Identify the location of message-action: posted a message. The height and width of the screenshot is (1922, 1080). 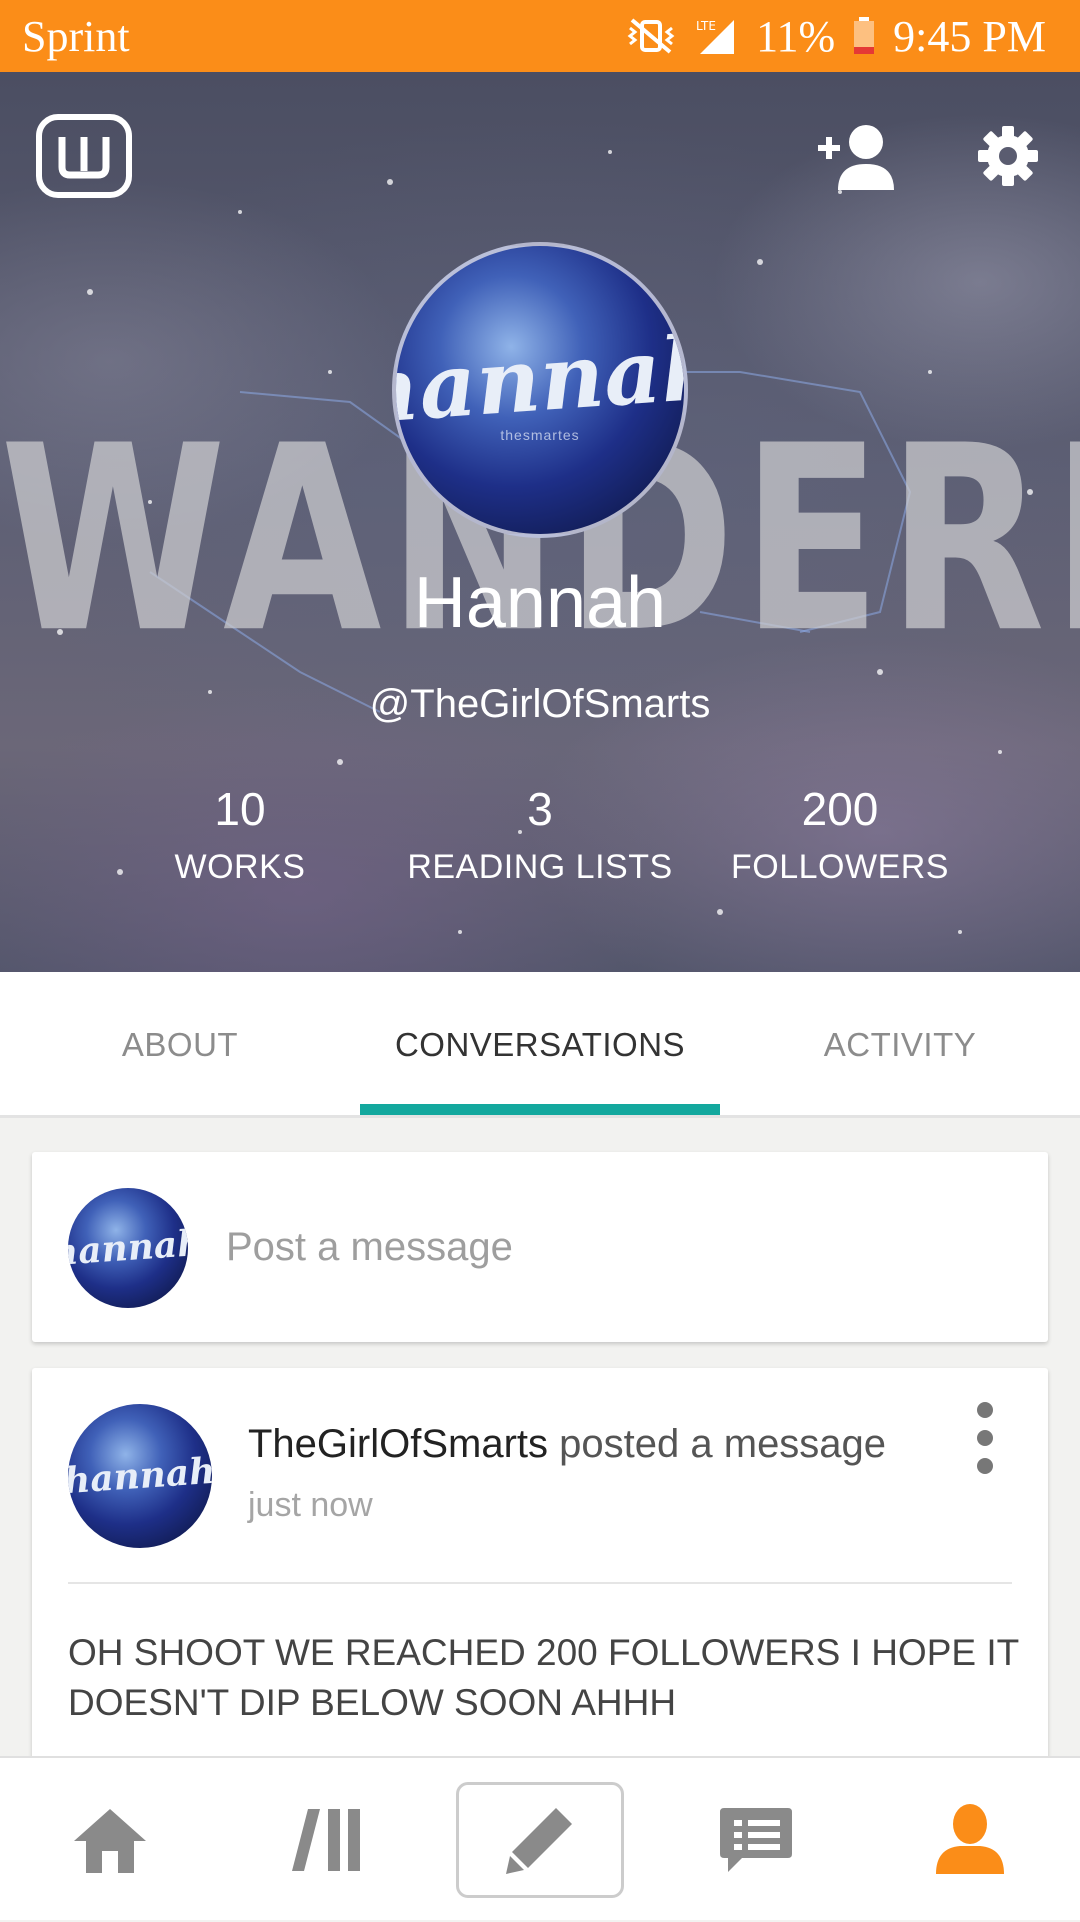
(723, 1444).